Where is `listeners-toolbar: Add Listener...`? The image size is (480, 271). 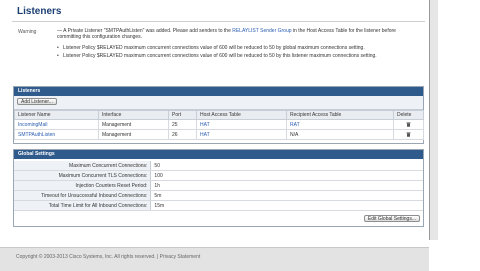
listeners-toolbar: Add Listener... is located at coordinates (218, 103).